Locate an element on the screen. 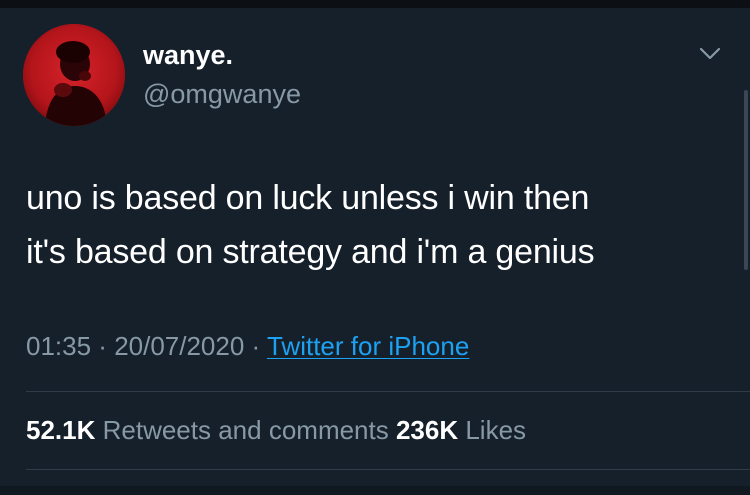 This screenshot has width=750, height=495. likes-label: Likes is located at coordinates (492, 430).